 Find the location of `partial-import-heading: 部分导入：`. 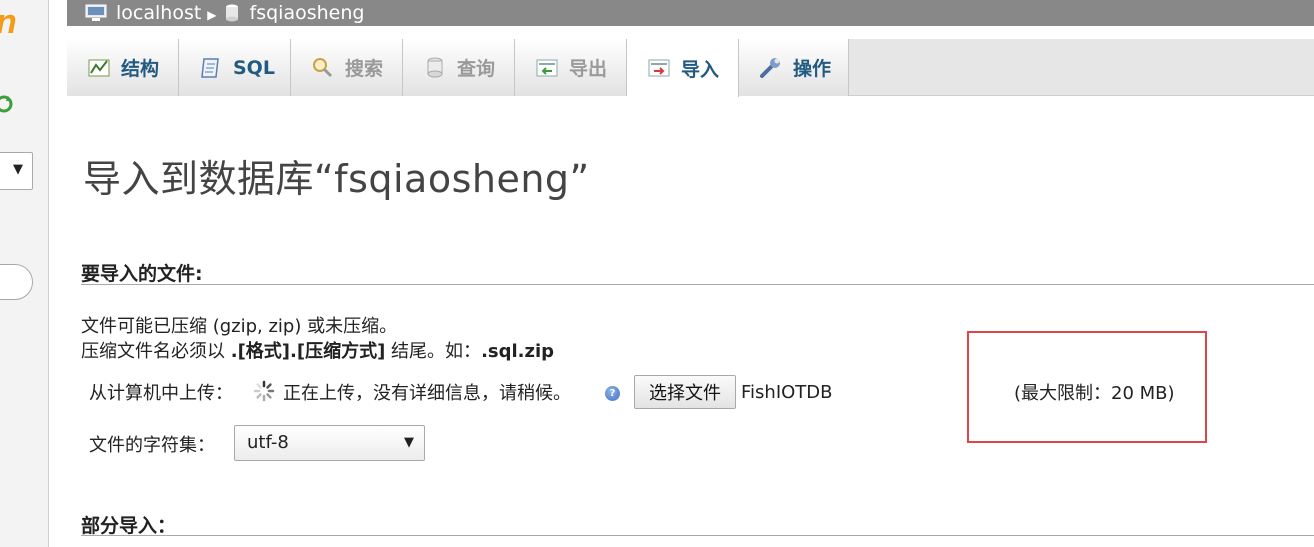

partial-import-heading: 部分导入： is located at coordinates (129, 526).